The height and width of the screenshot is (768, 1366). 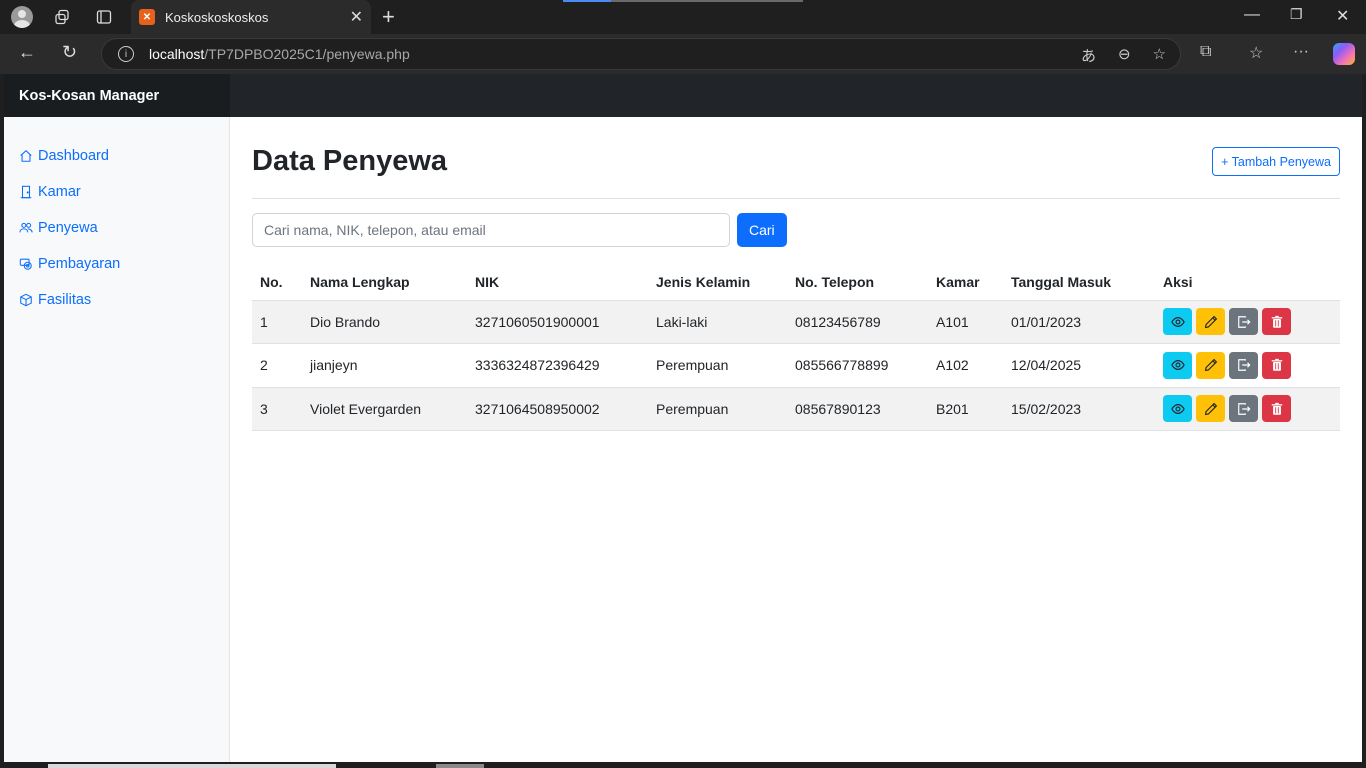 I want to click on search-input, so click(x=491, y=230).